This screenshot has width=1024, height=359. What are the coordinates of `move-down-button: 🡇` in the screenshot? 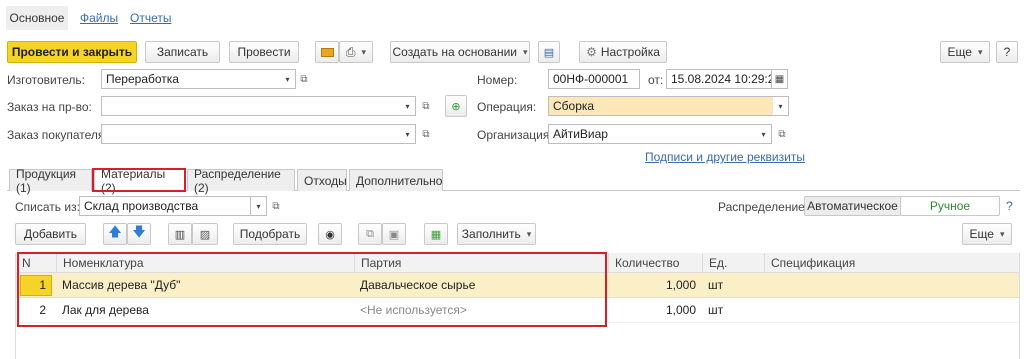 It's located at (139, 234).